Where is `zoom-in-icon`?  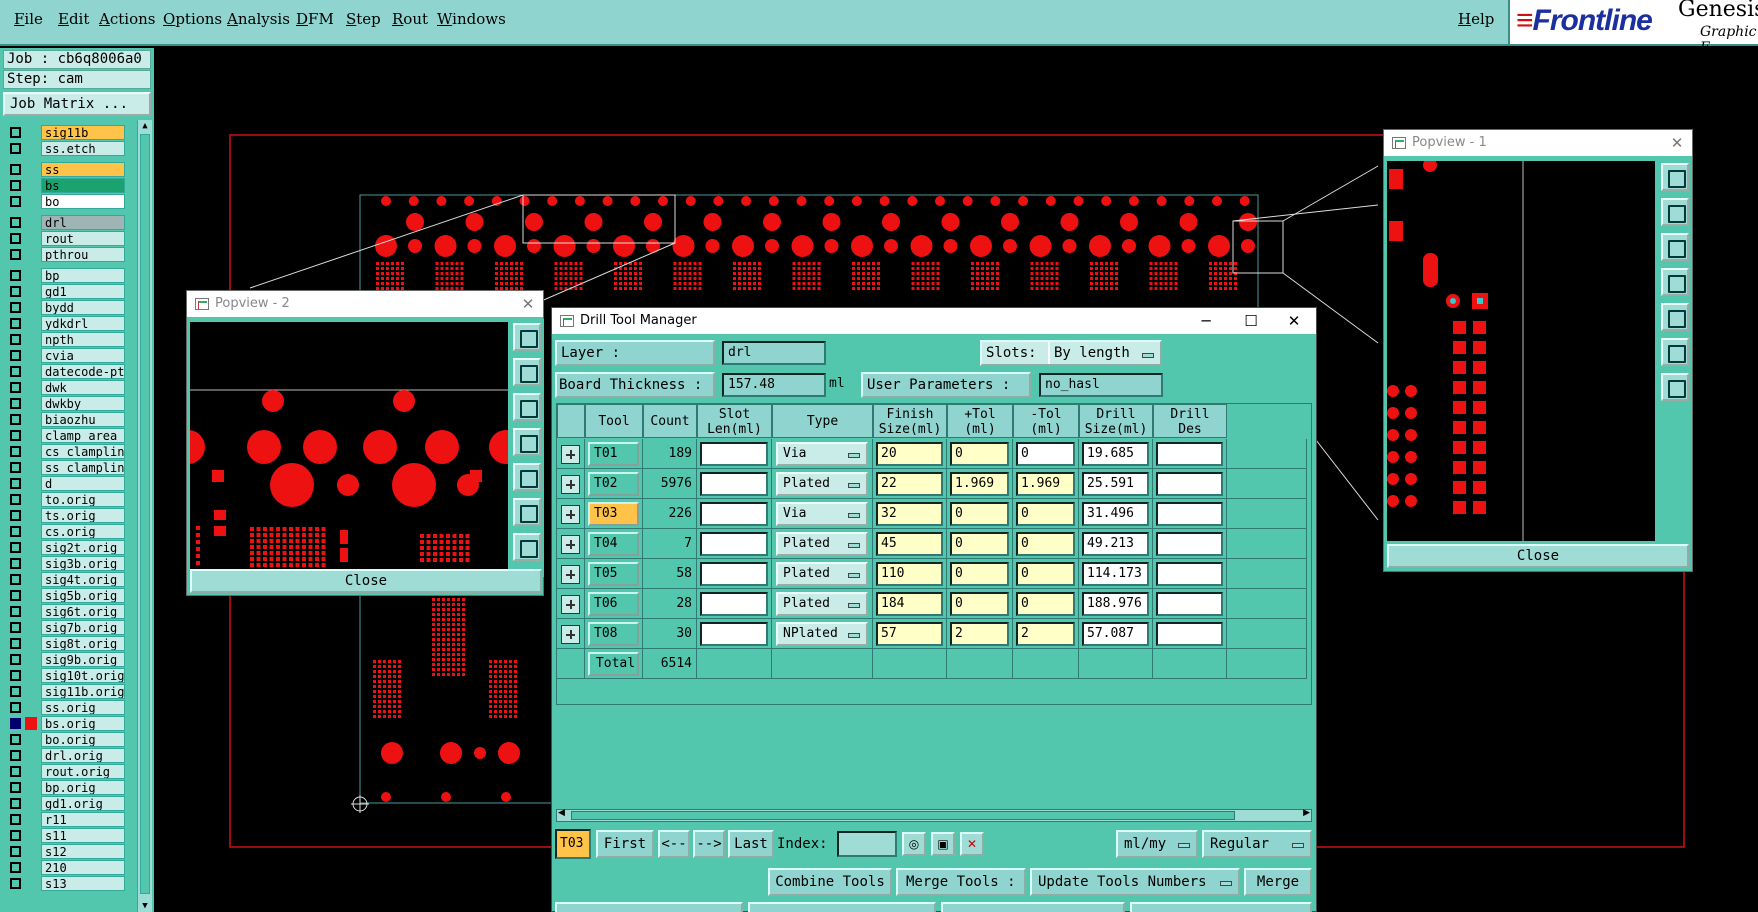
zoom-in-icon is located at coordinates (527, 547).